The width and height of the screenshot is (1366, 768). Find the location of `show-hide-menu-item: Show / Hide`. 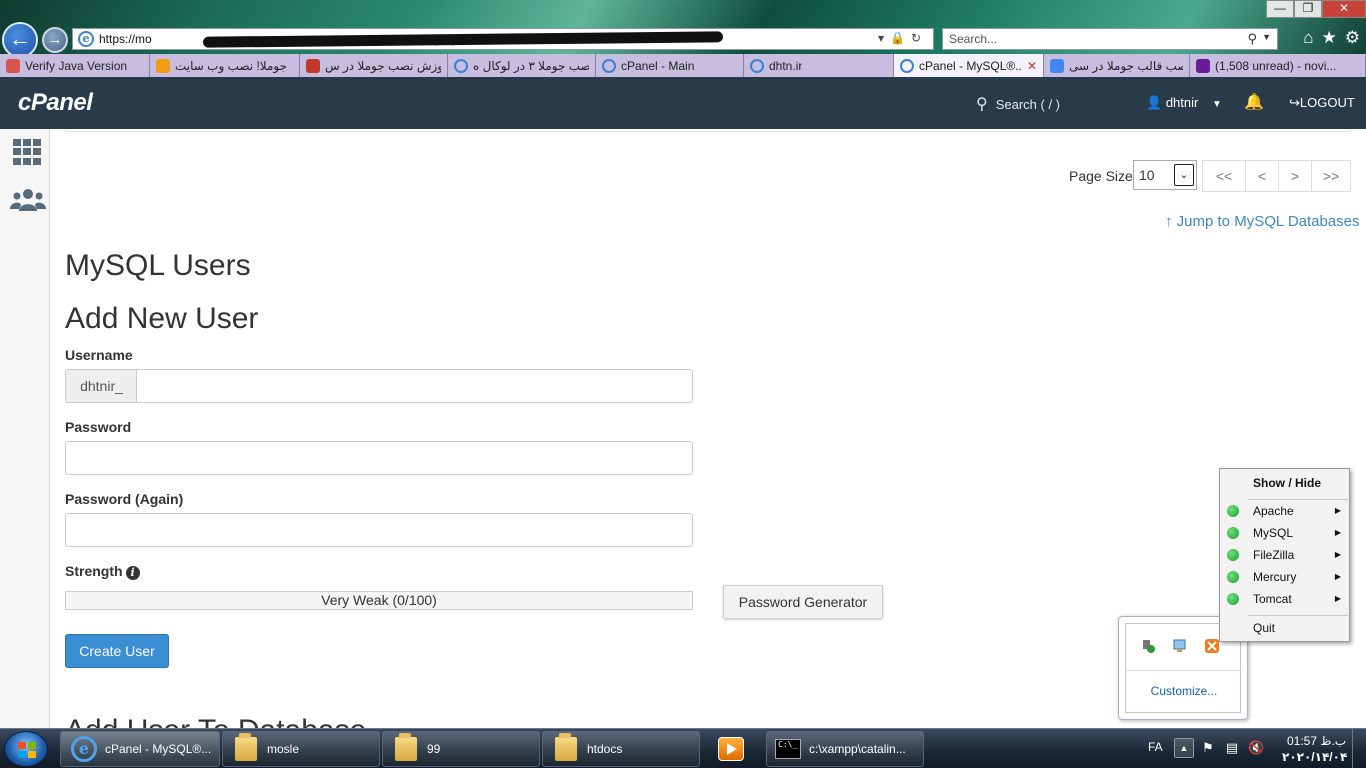

show-hide-menu-item: Show / Hide is located at coordinates (1284, 483).